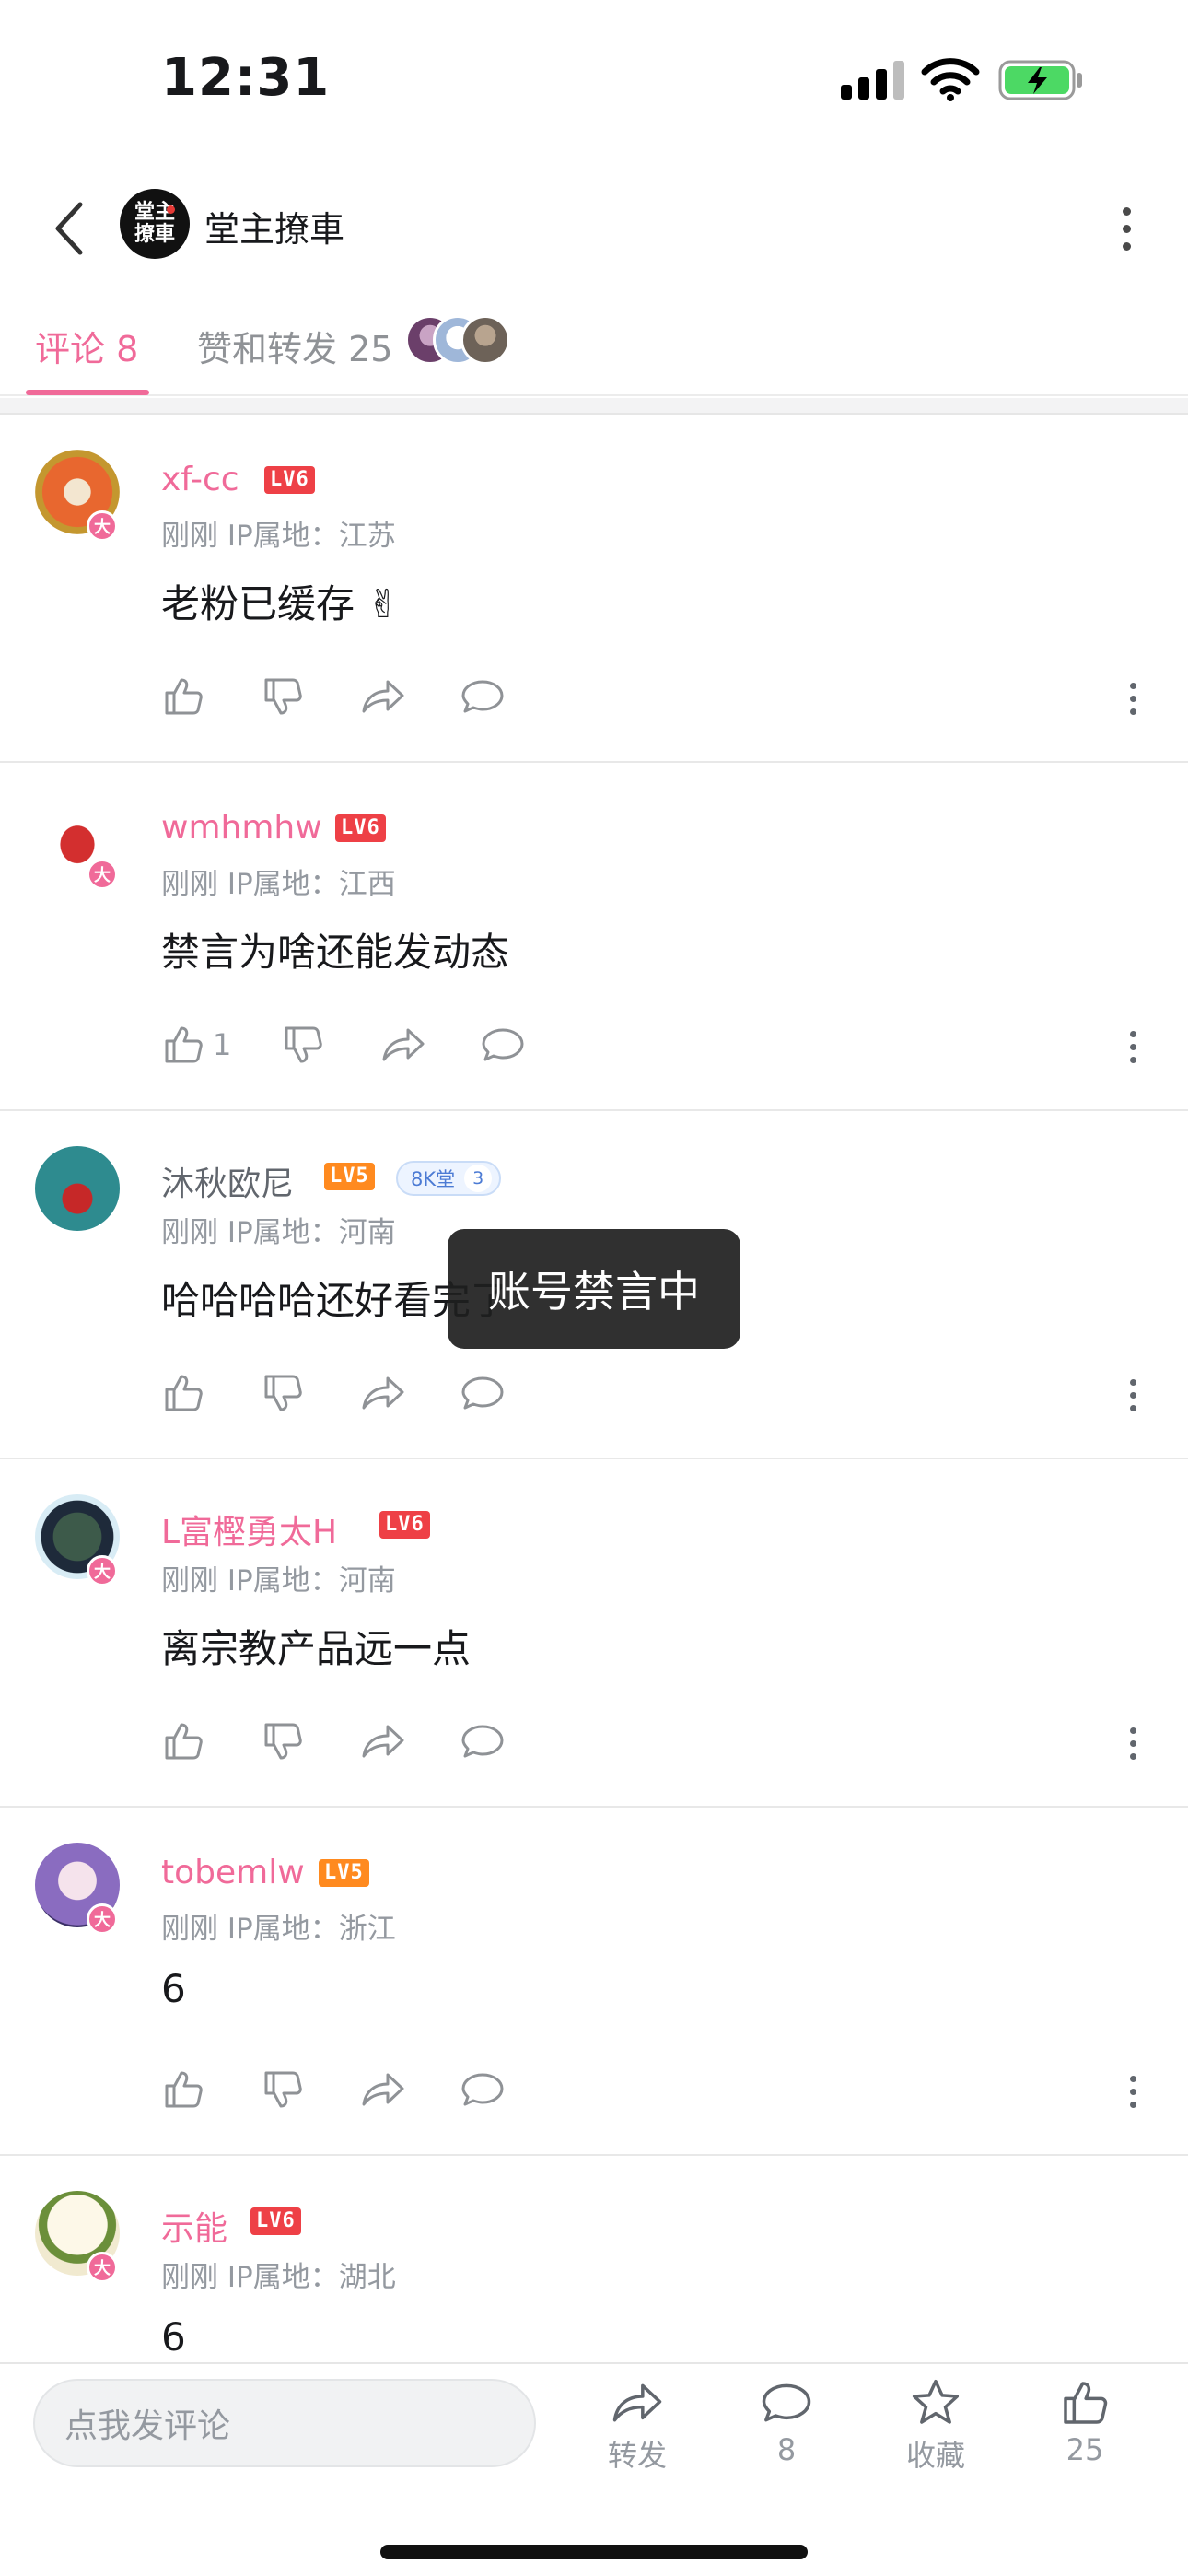  I want to click on username: 示能, so click(194, 2226).